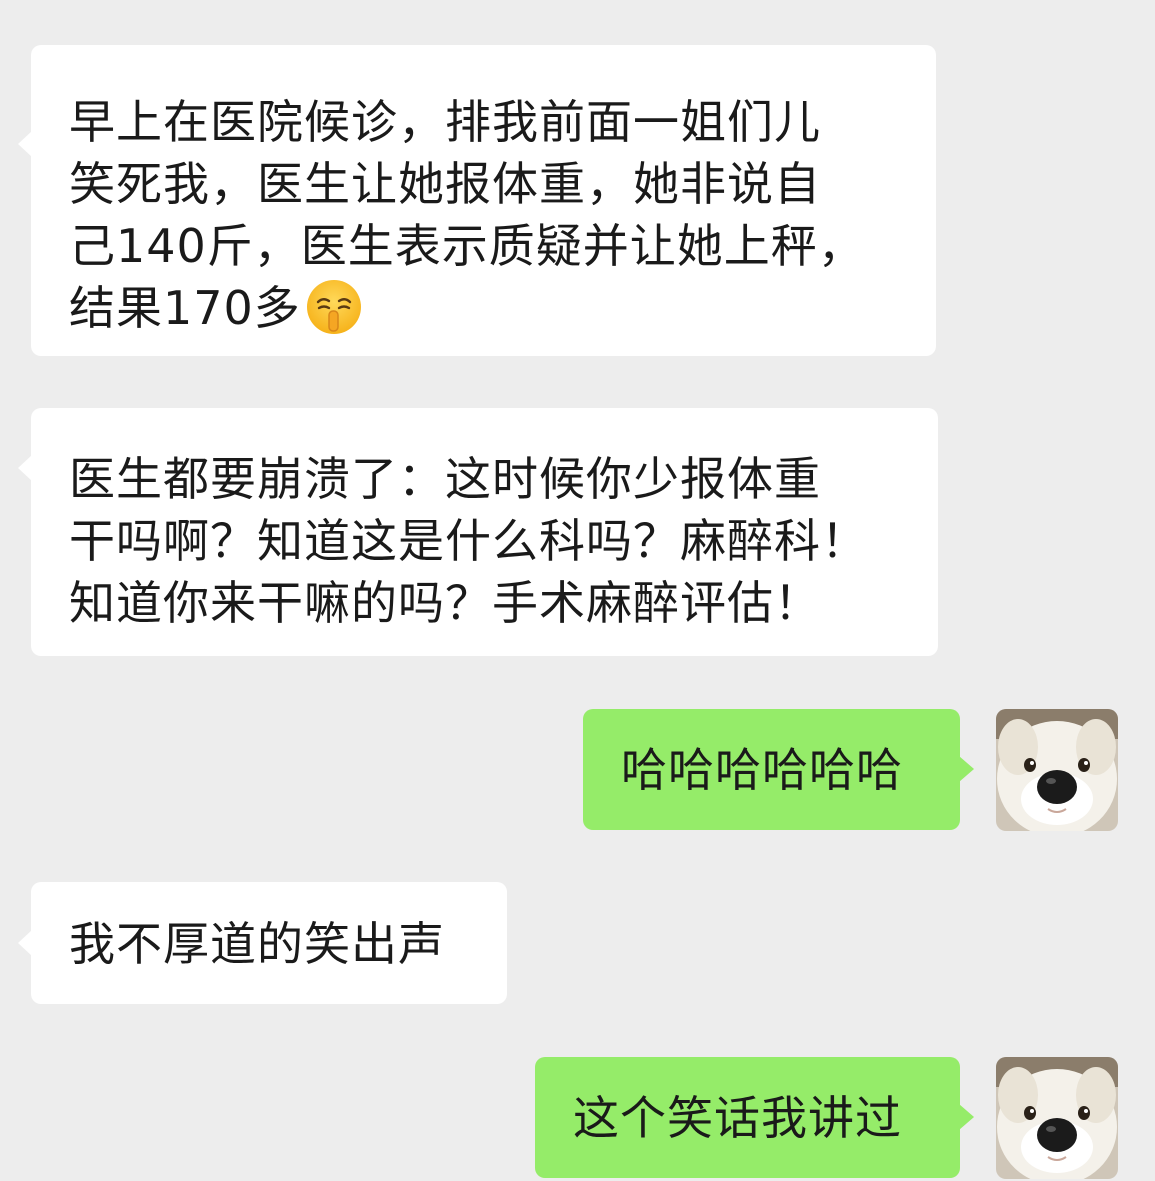 Image resolution: width=1155 pixels, height=1181 pixels. I want to click on outgoing-message-bubble: 哈哈哈哈哈哈, so click(778, 769).